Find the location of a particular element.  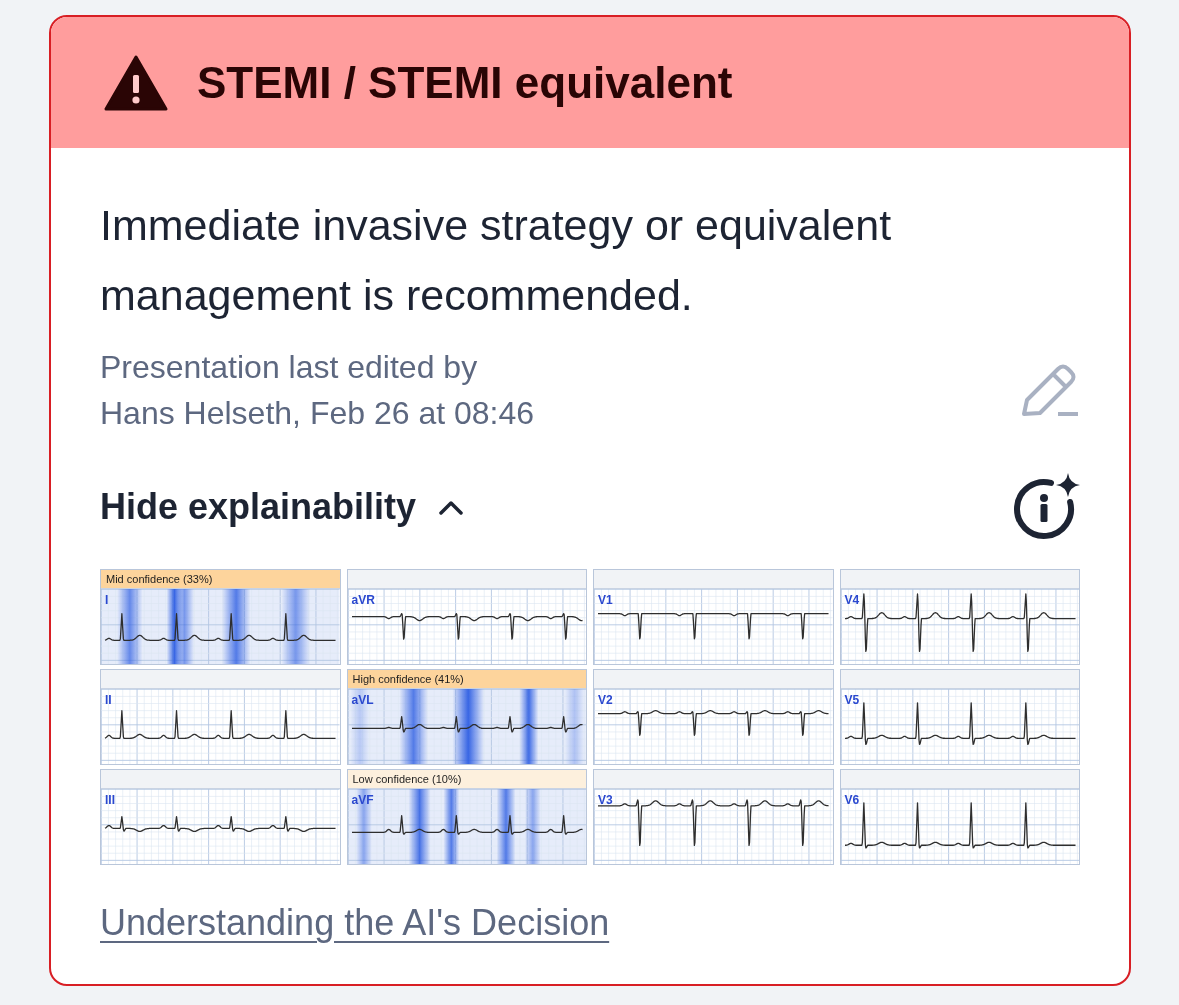

confidence-label: Mid confidence (33%) is located at coordinates (220, 579).